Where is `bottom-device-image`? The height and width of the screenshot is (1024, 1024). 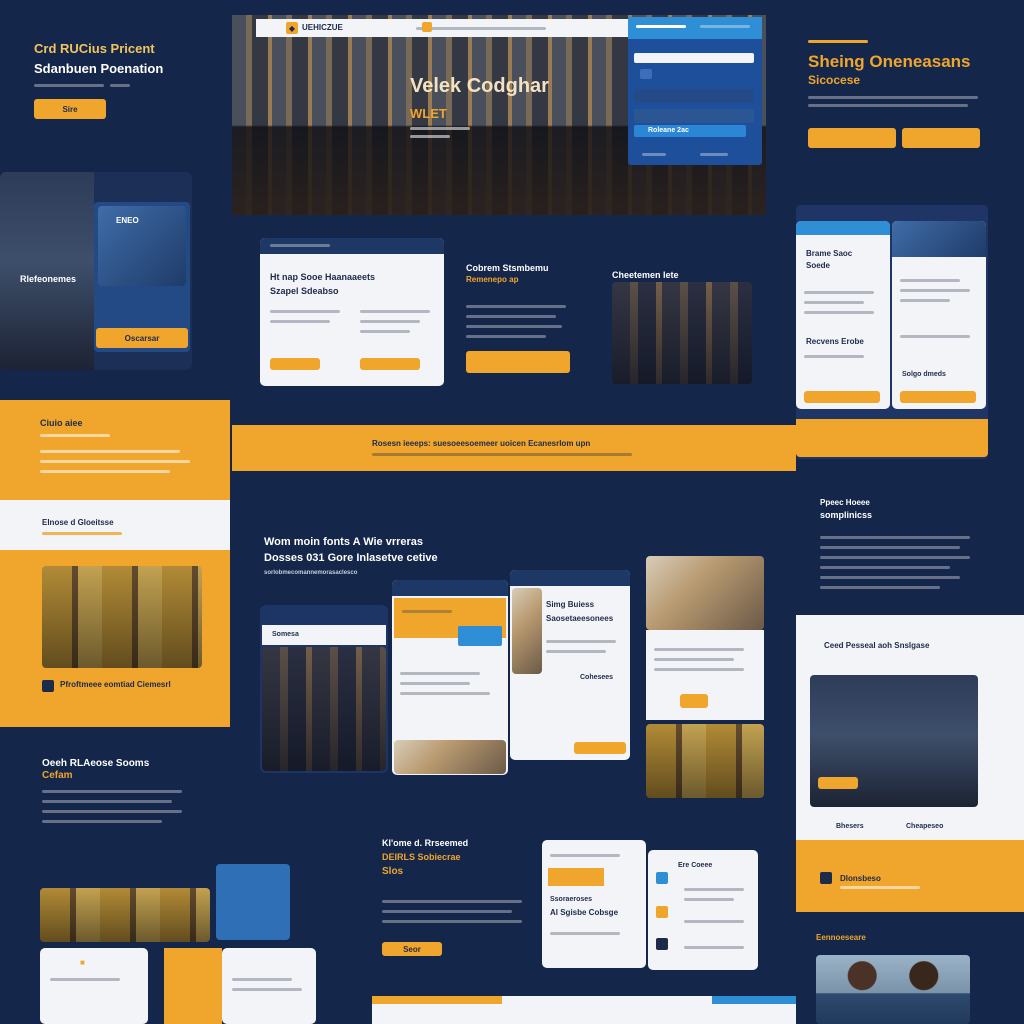 bottom-device-image is located at coordinates (125, 915).